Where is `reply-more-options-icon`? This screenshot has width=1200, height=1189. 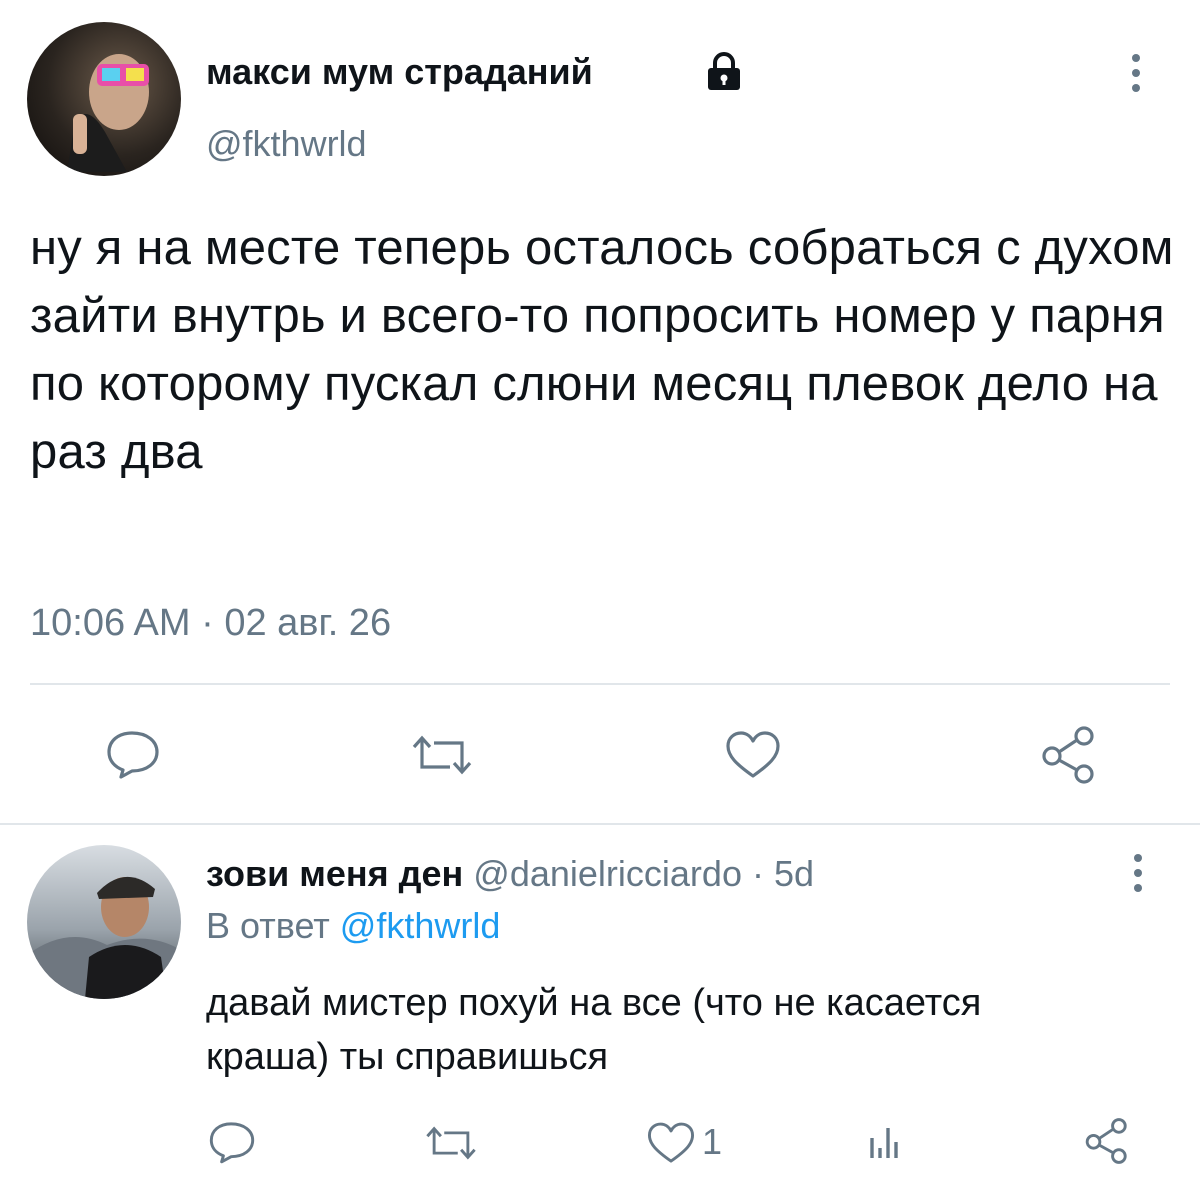
reply-more-options-icon is located at coordinates (1138, 875).